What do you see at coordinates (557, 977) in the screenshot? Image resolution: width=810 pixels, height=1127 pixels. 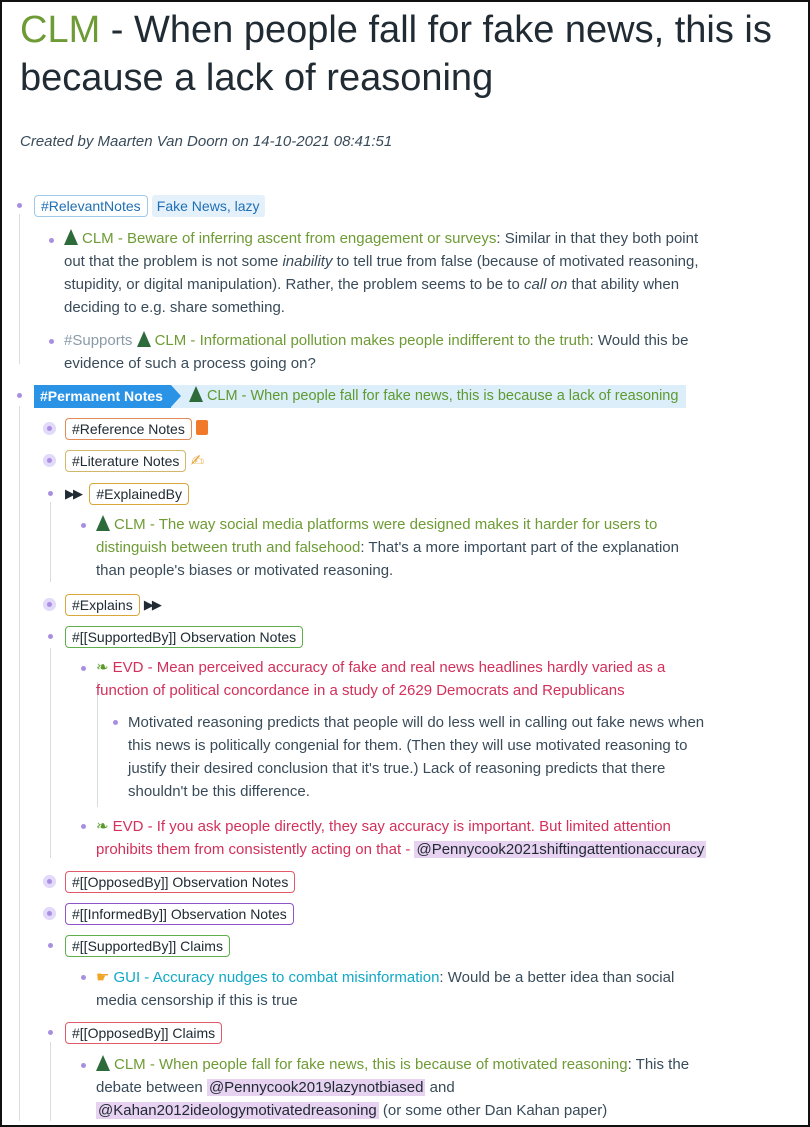 I see `note-text: : Would be a better idea than social` at bounding box center [557, 977].